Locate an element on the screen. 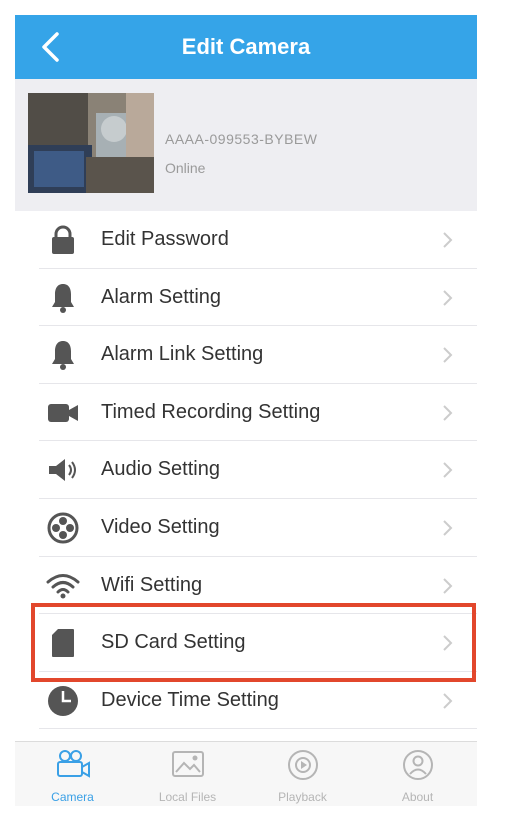 Image resolution: width=520 pixels, height=826 pixels. camera-id: AAAA-099553-BYBEW is located at coordinates (241, 139).